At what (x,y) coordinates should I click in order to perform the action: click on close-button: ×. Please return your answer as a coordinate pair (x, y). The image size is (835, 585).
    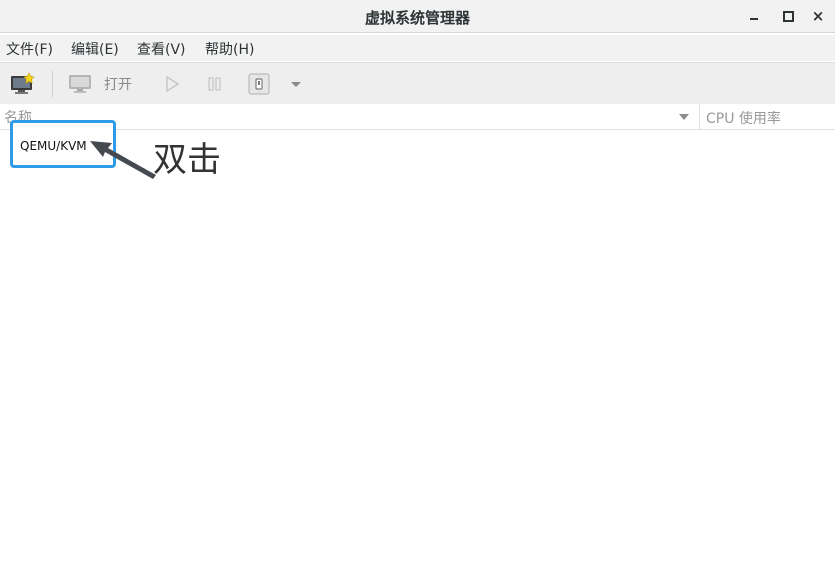
    Looking at the image, I should click on (818, 16).